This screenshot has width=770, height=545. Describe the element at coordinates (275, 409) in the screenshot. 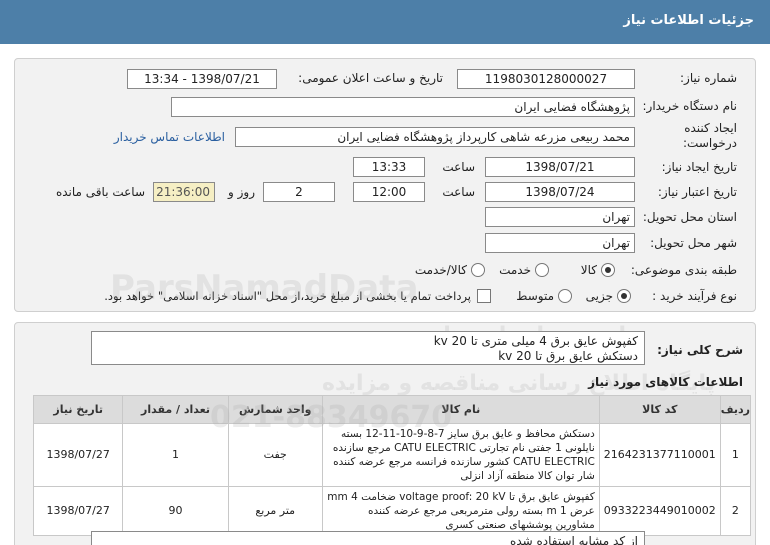

I see `col-unit: واحد شمارش` at that location.